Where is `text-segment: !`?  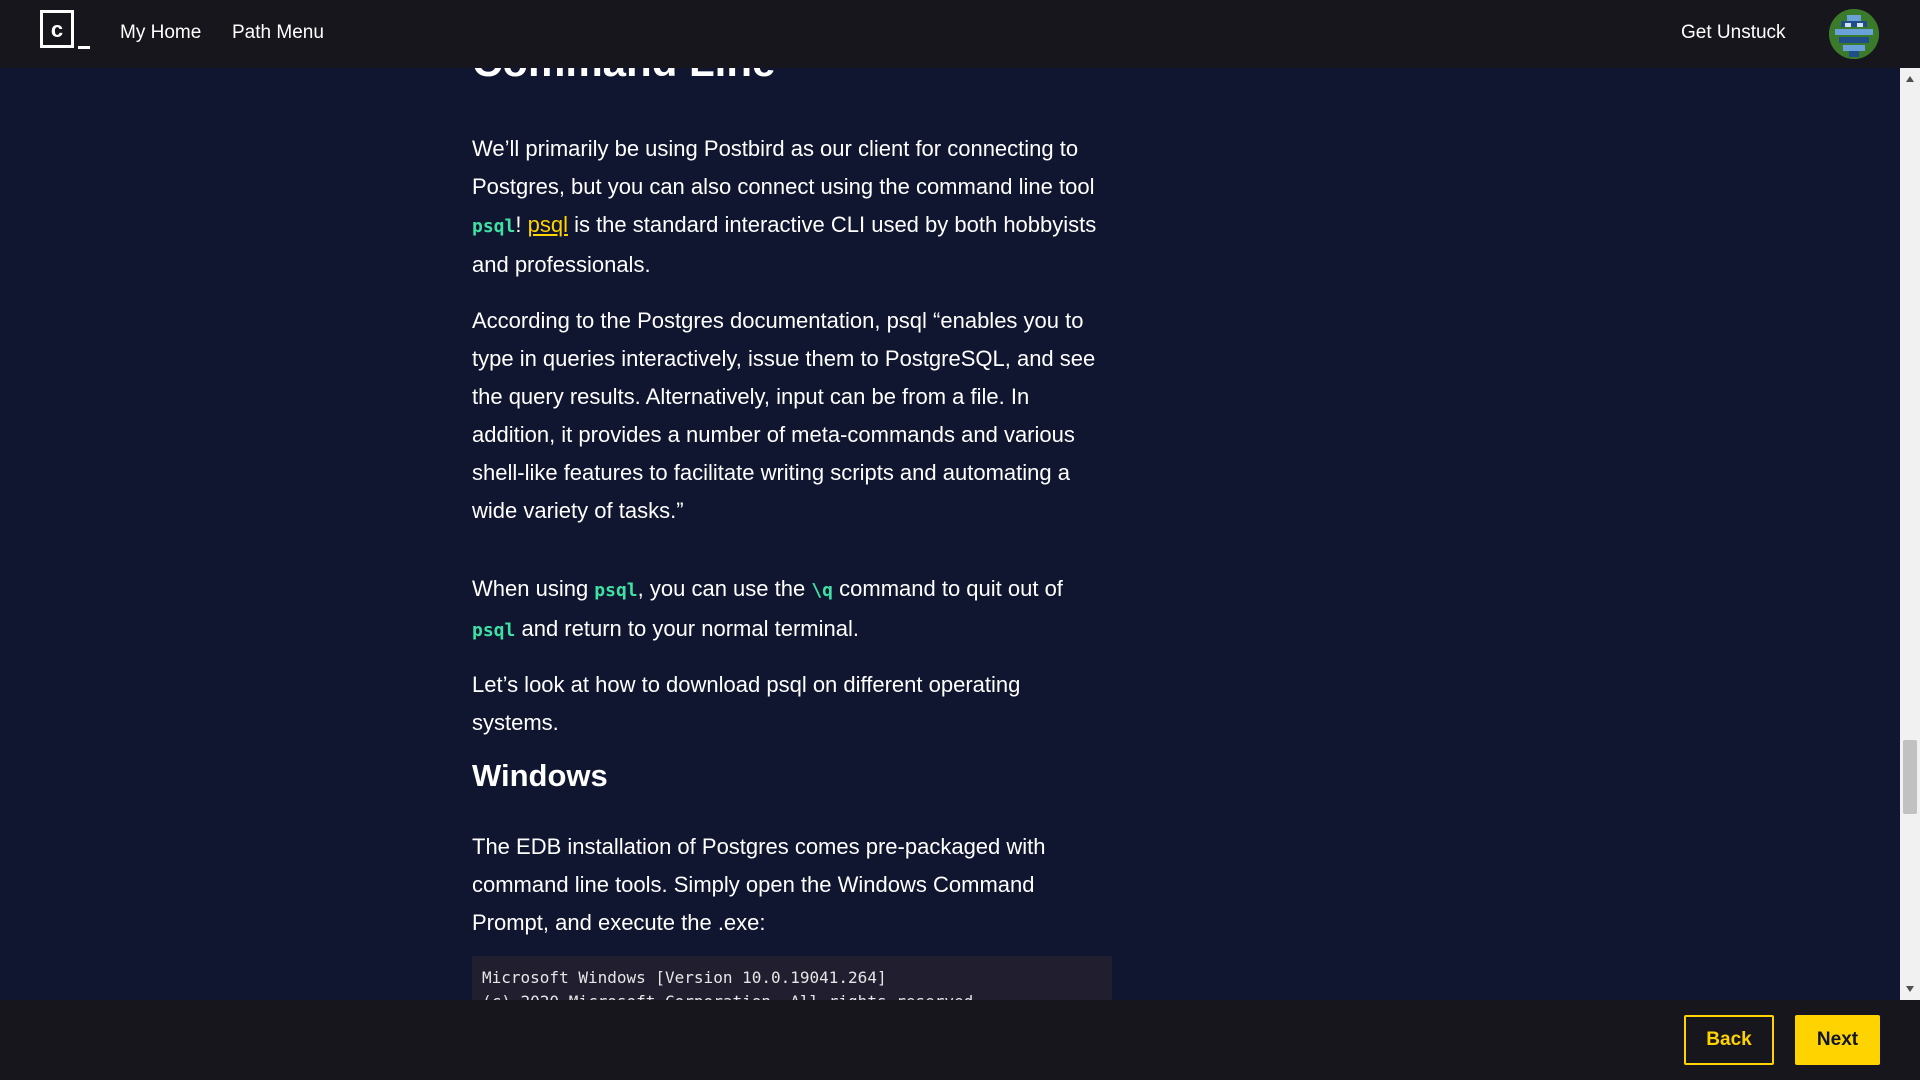
text-segment: ! is located at coordinates (521, 224).